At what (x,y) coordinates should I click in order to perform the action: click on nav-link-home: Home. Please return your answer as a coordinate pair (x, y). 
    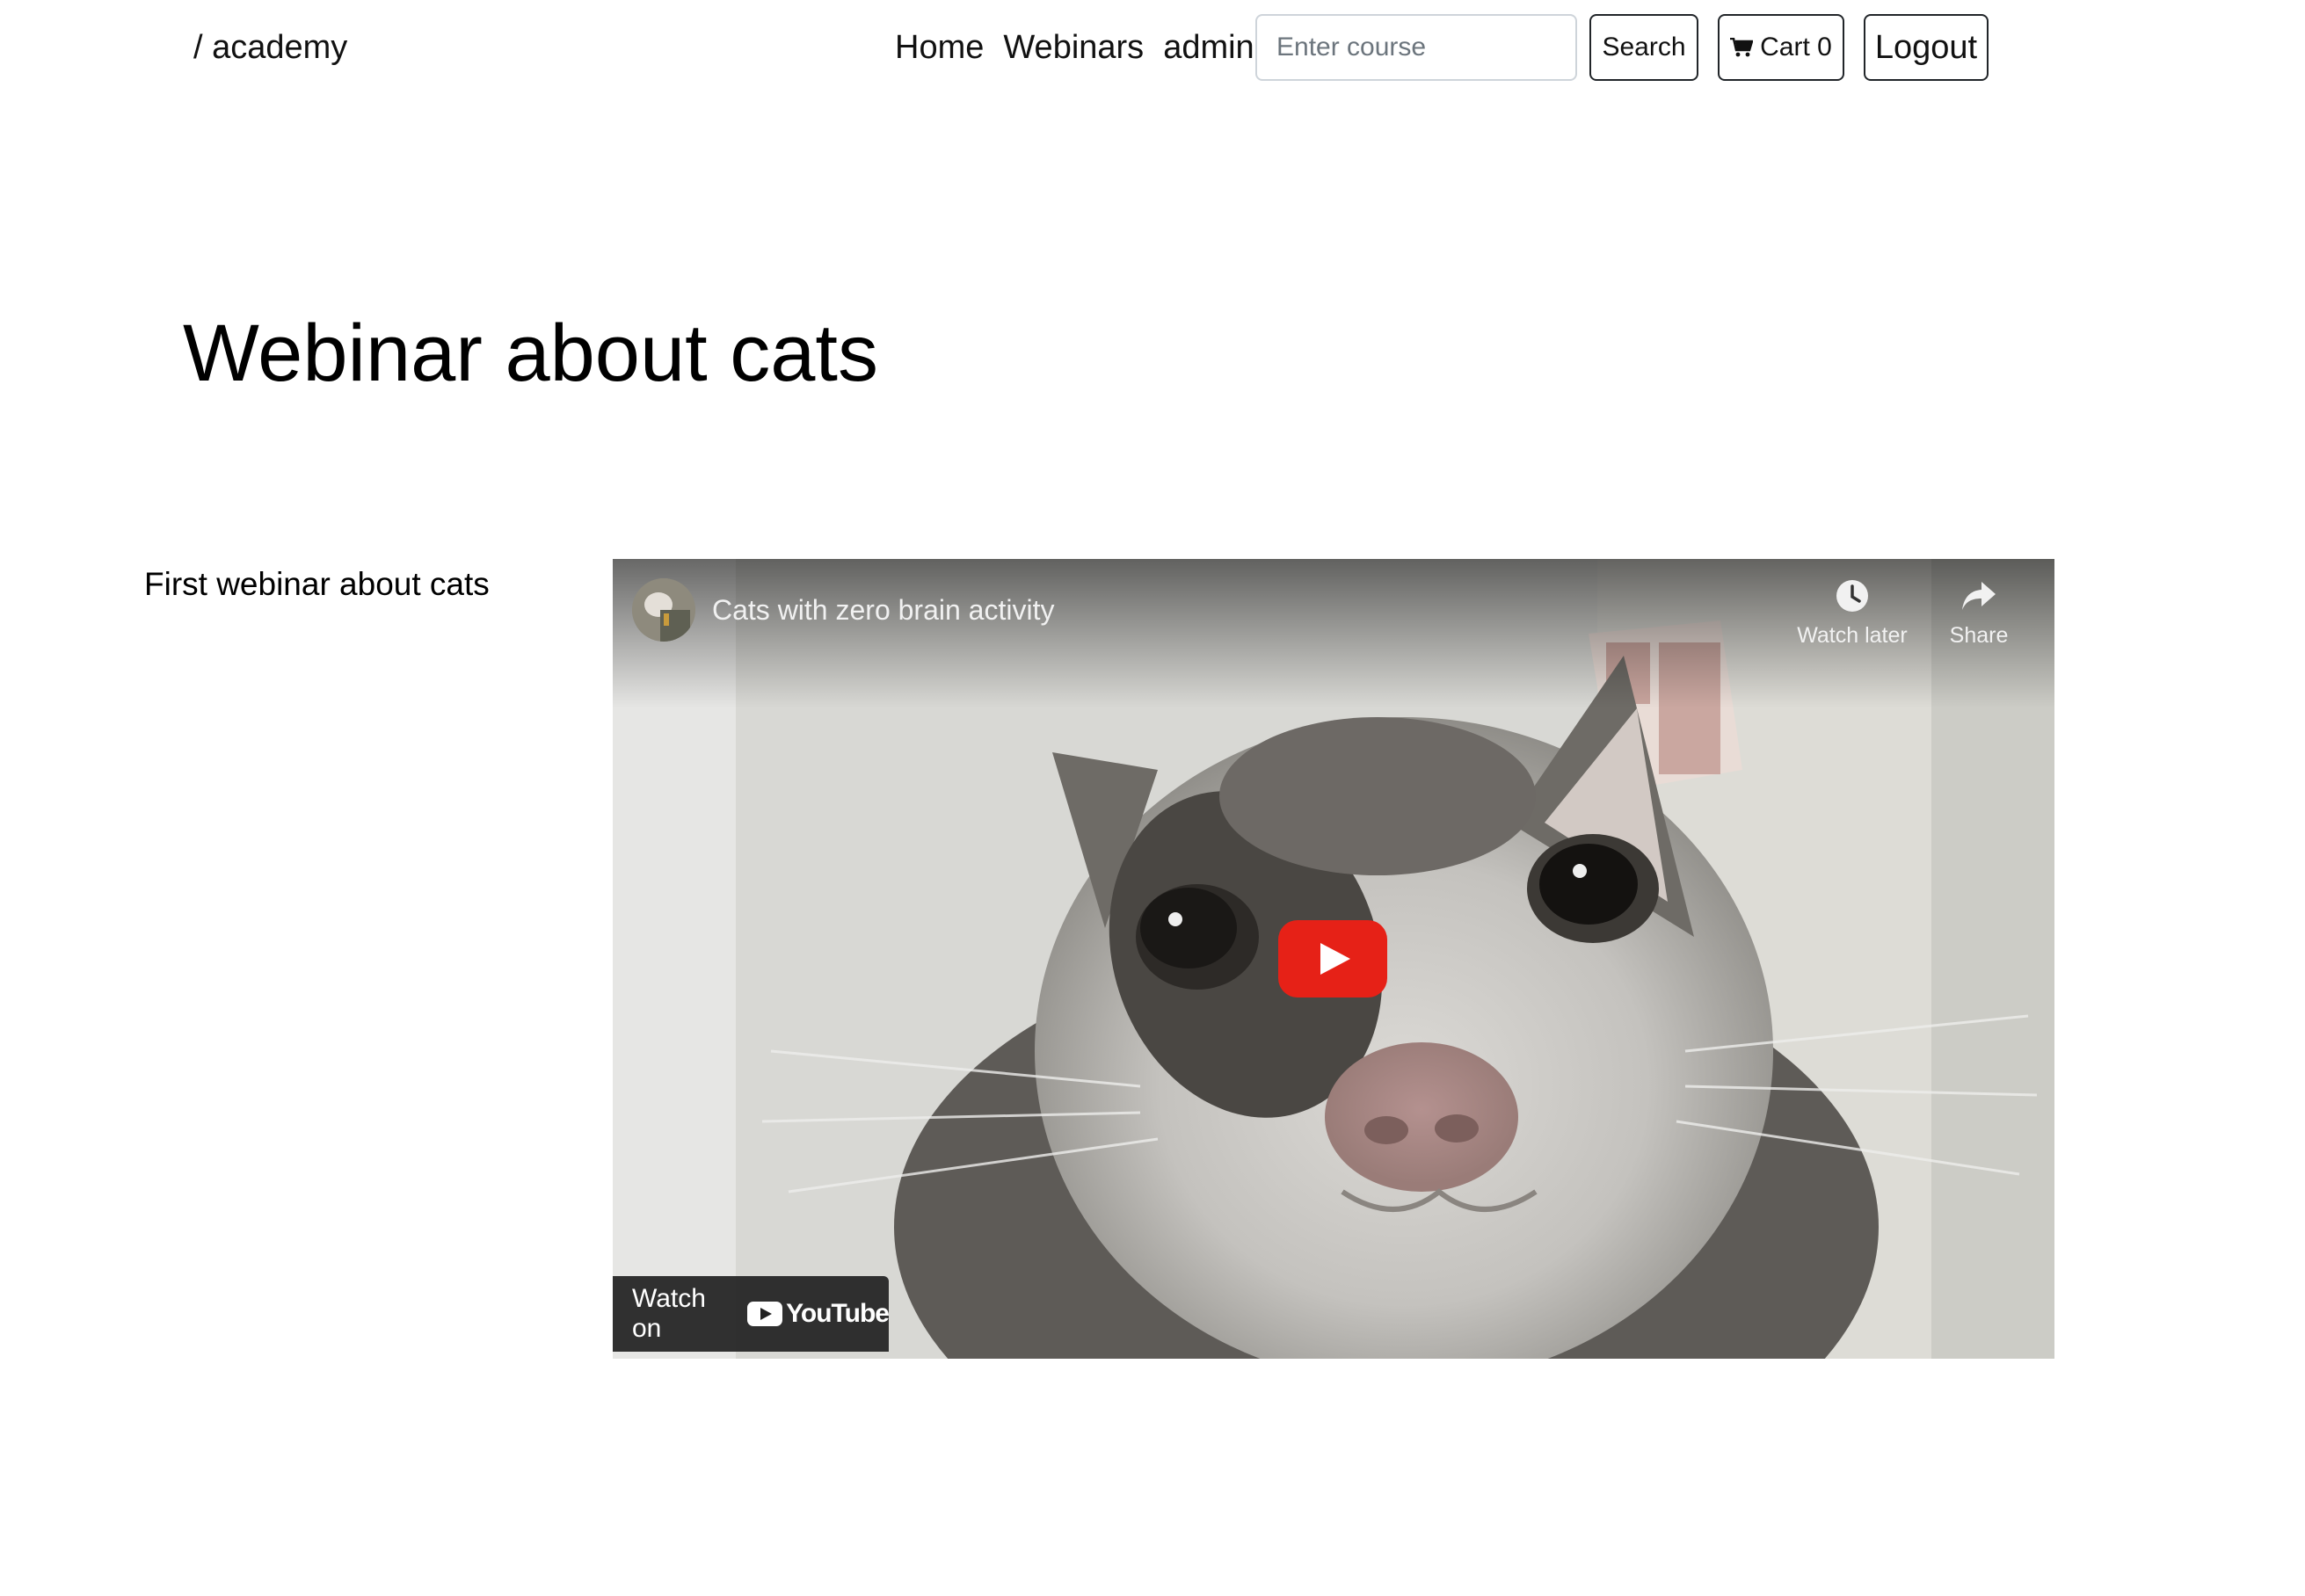
    Looking at the image, I should click on (939, 47).